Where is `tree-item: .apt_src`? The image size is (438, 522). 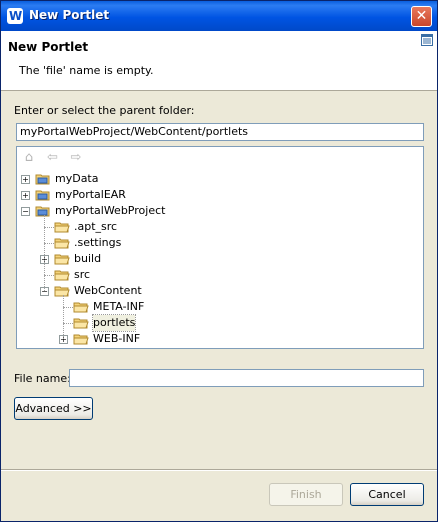
tree-item: .apt_src is located at coordinates (217, 227).